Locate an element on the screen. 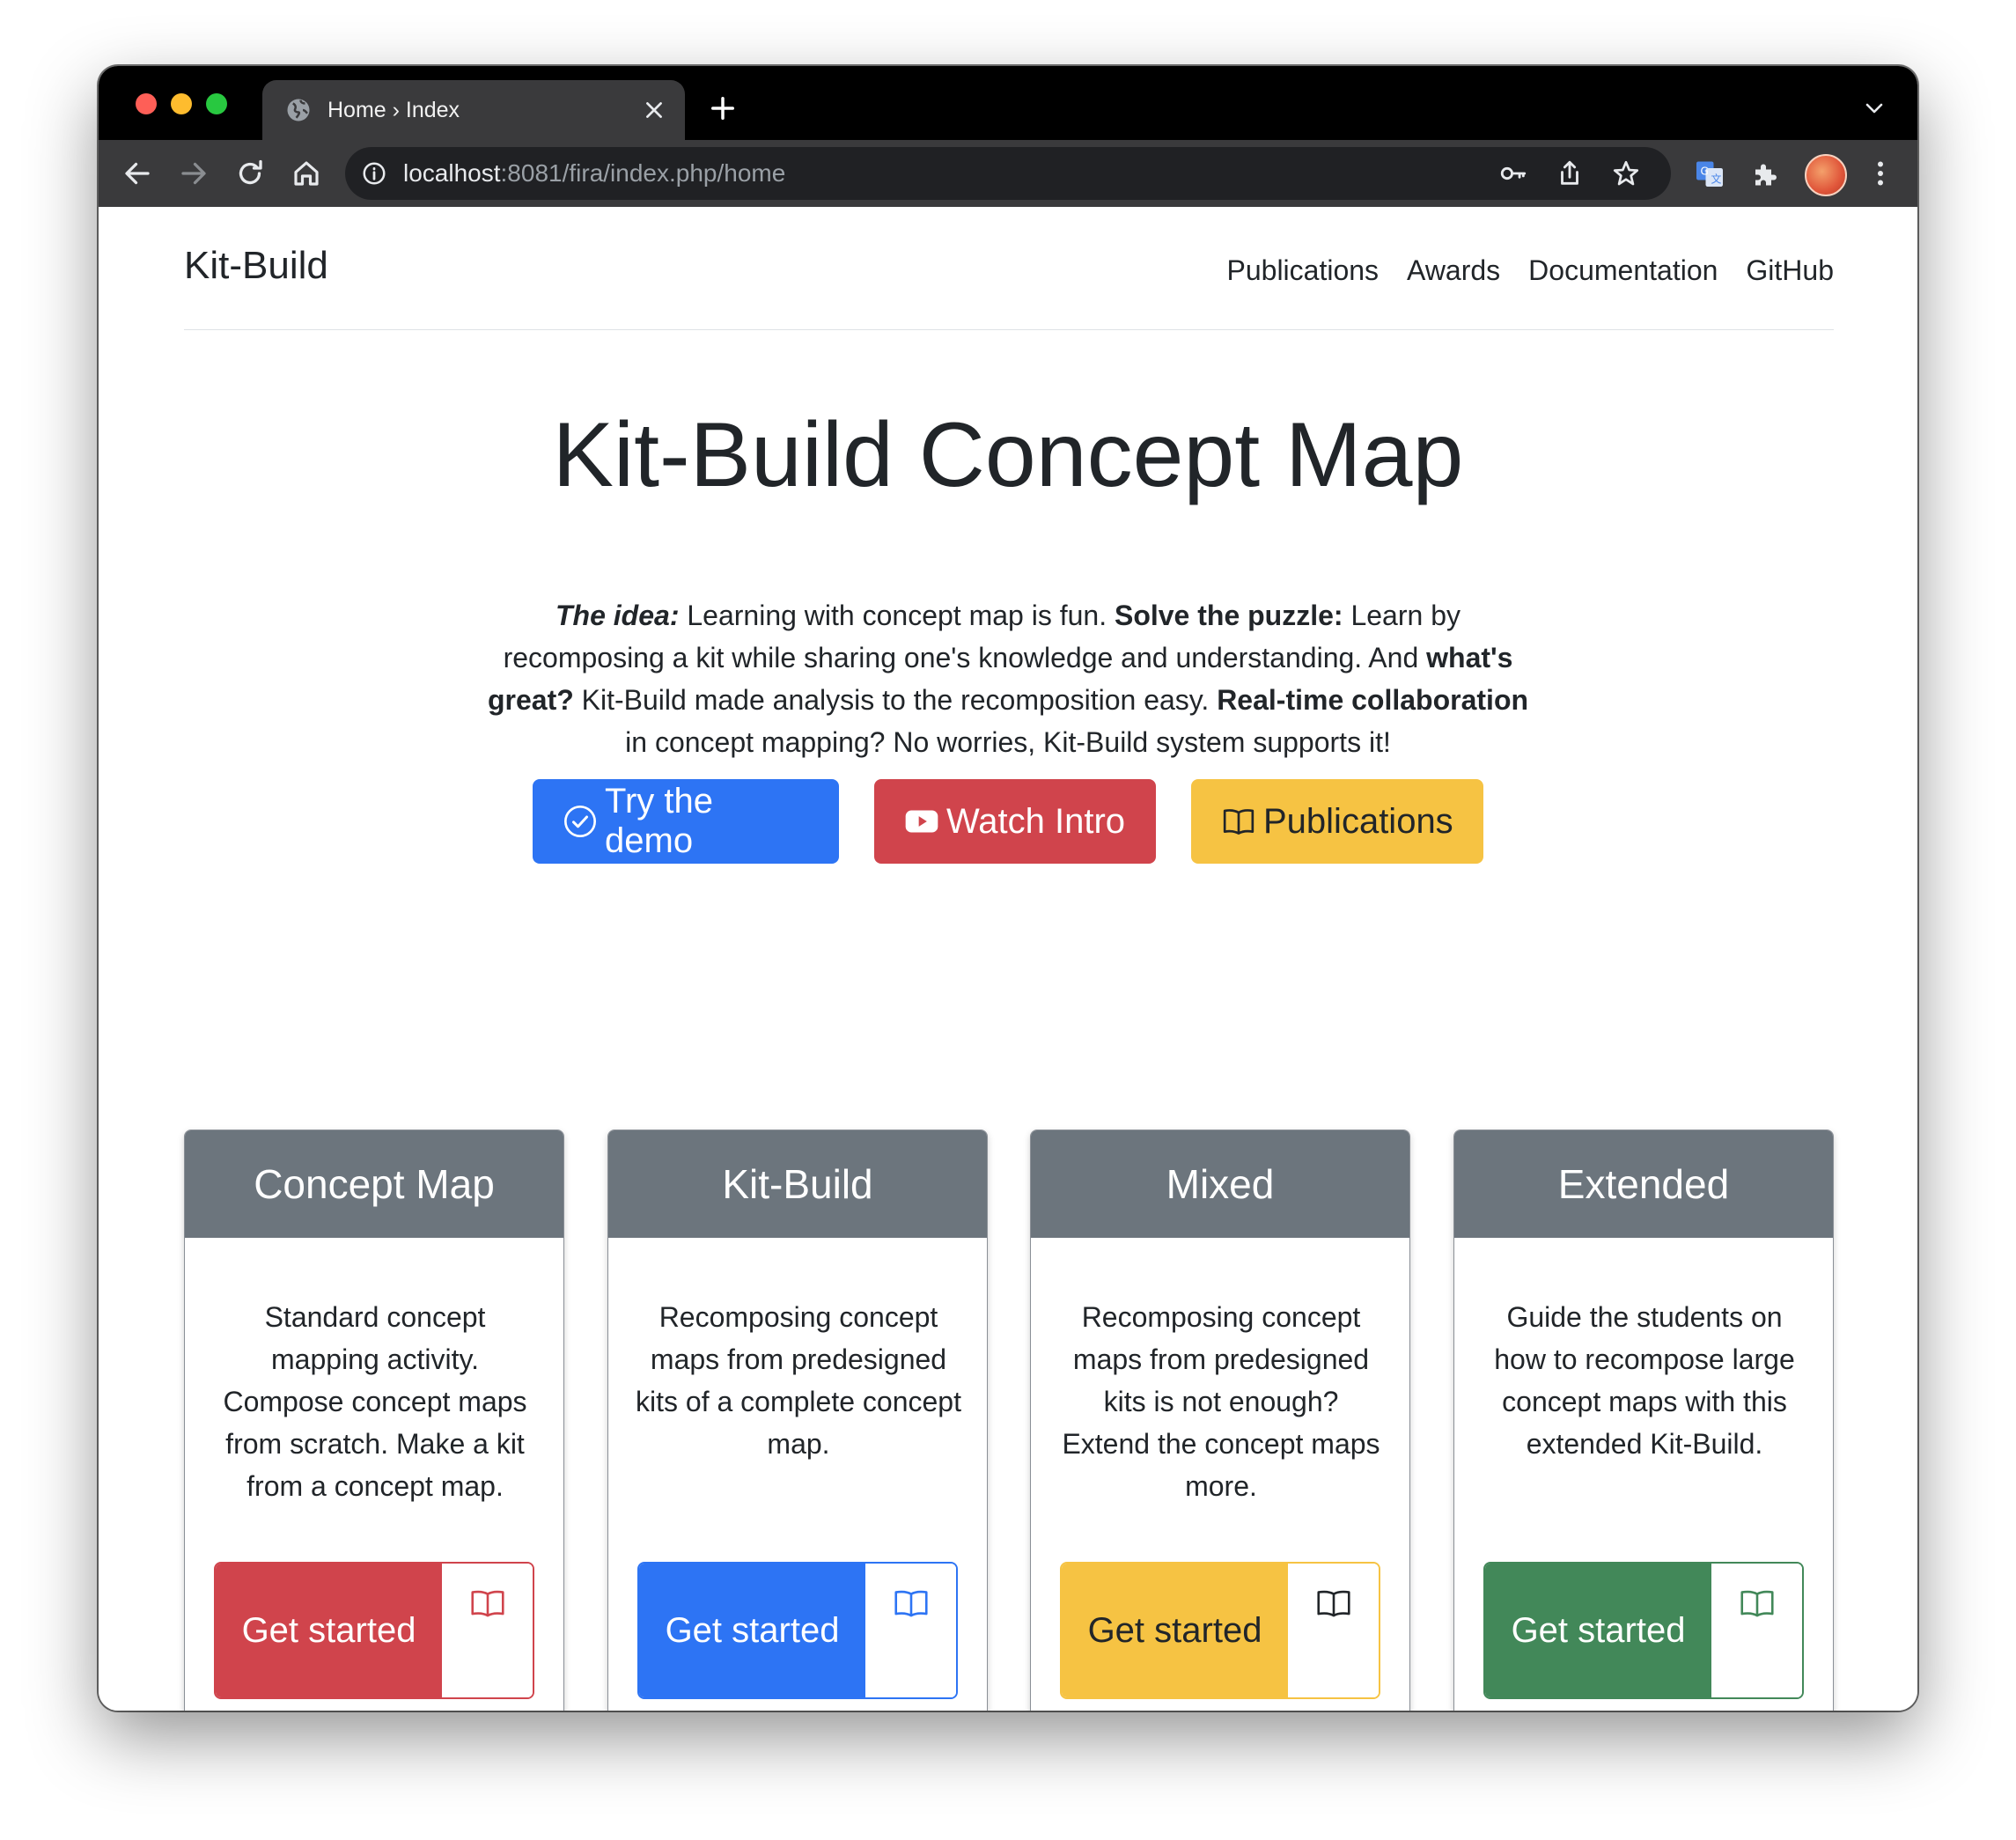 This screenshot has height=1840, width=2016. publications-button: Publications is located at coordinates (1337, 822).